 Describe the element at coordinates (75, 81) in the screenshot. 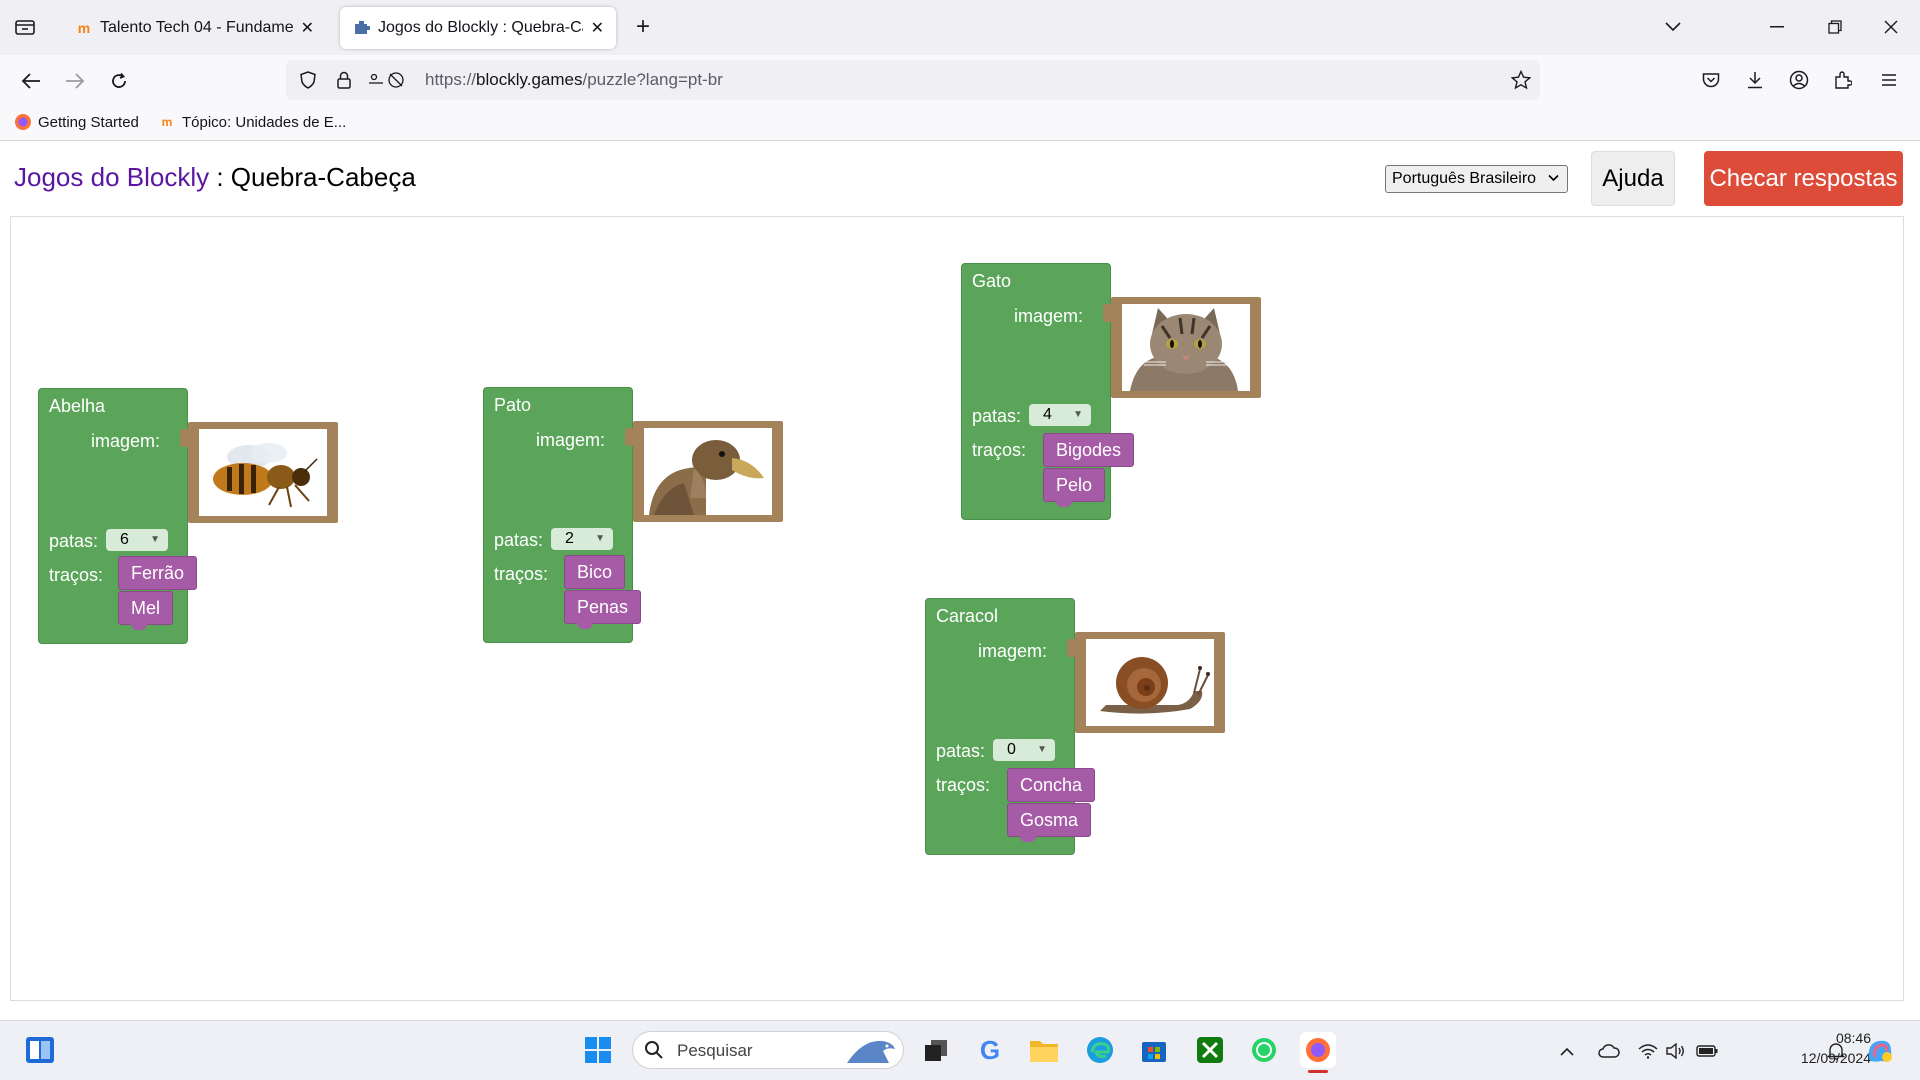

I see `forward-arrow-icon` at that location.